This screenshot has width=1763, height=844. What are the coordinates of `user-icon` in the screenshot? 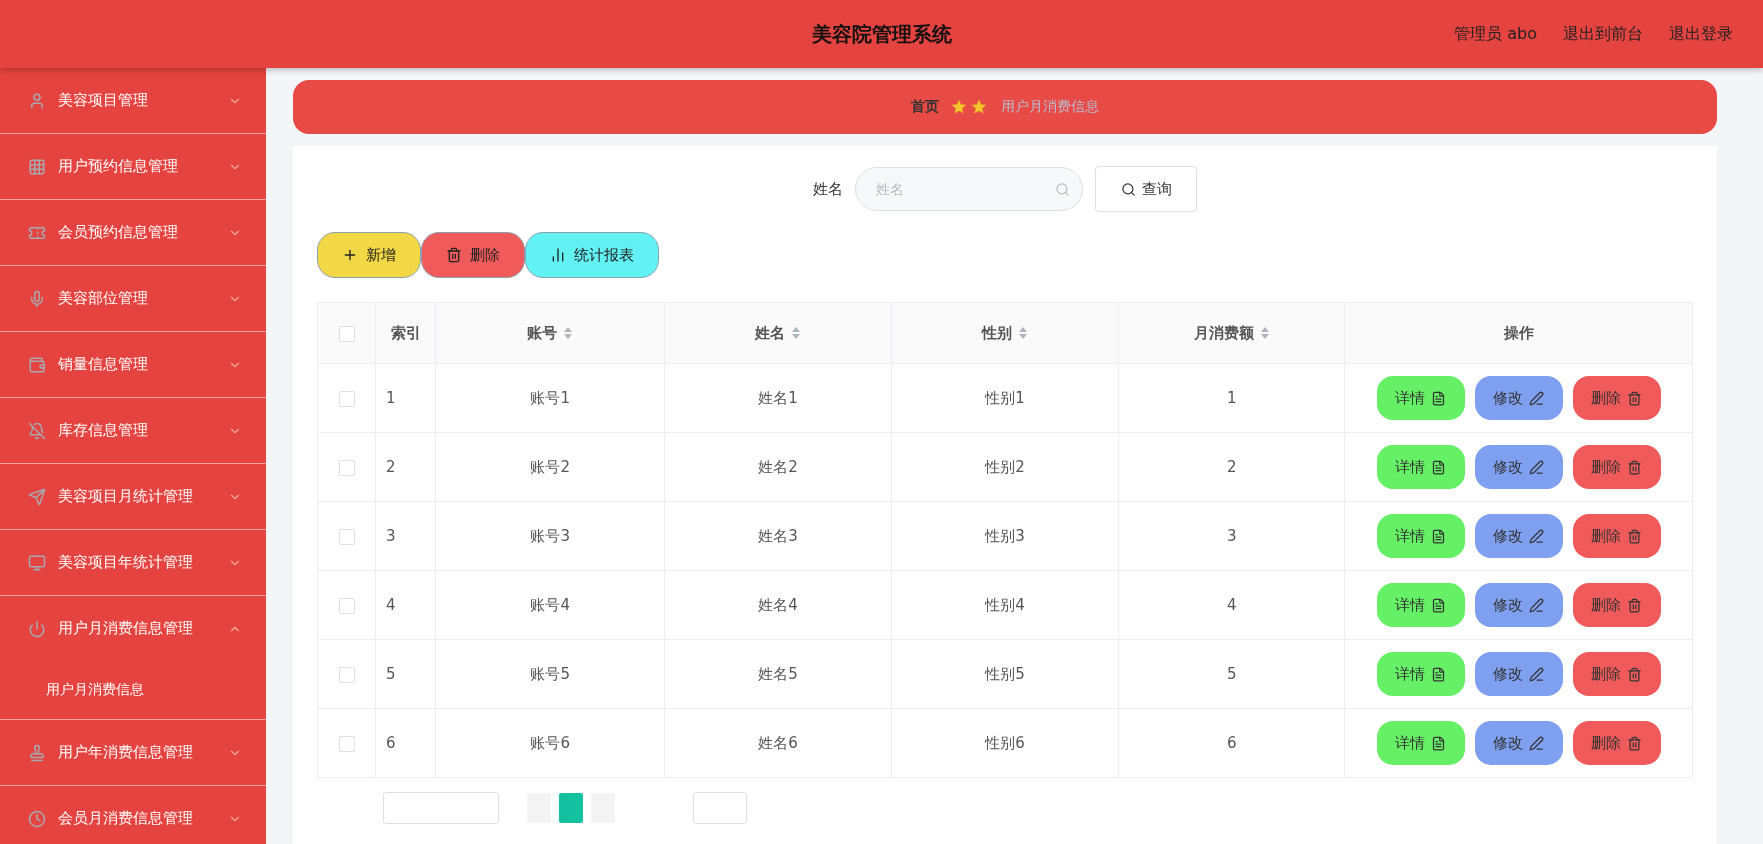 It's located at (37, 100).